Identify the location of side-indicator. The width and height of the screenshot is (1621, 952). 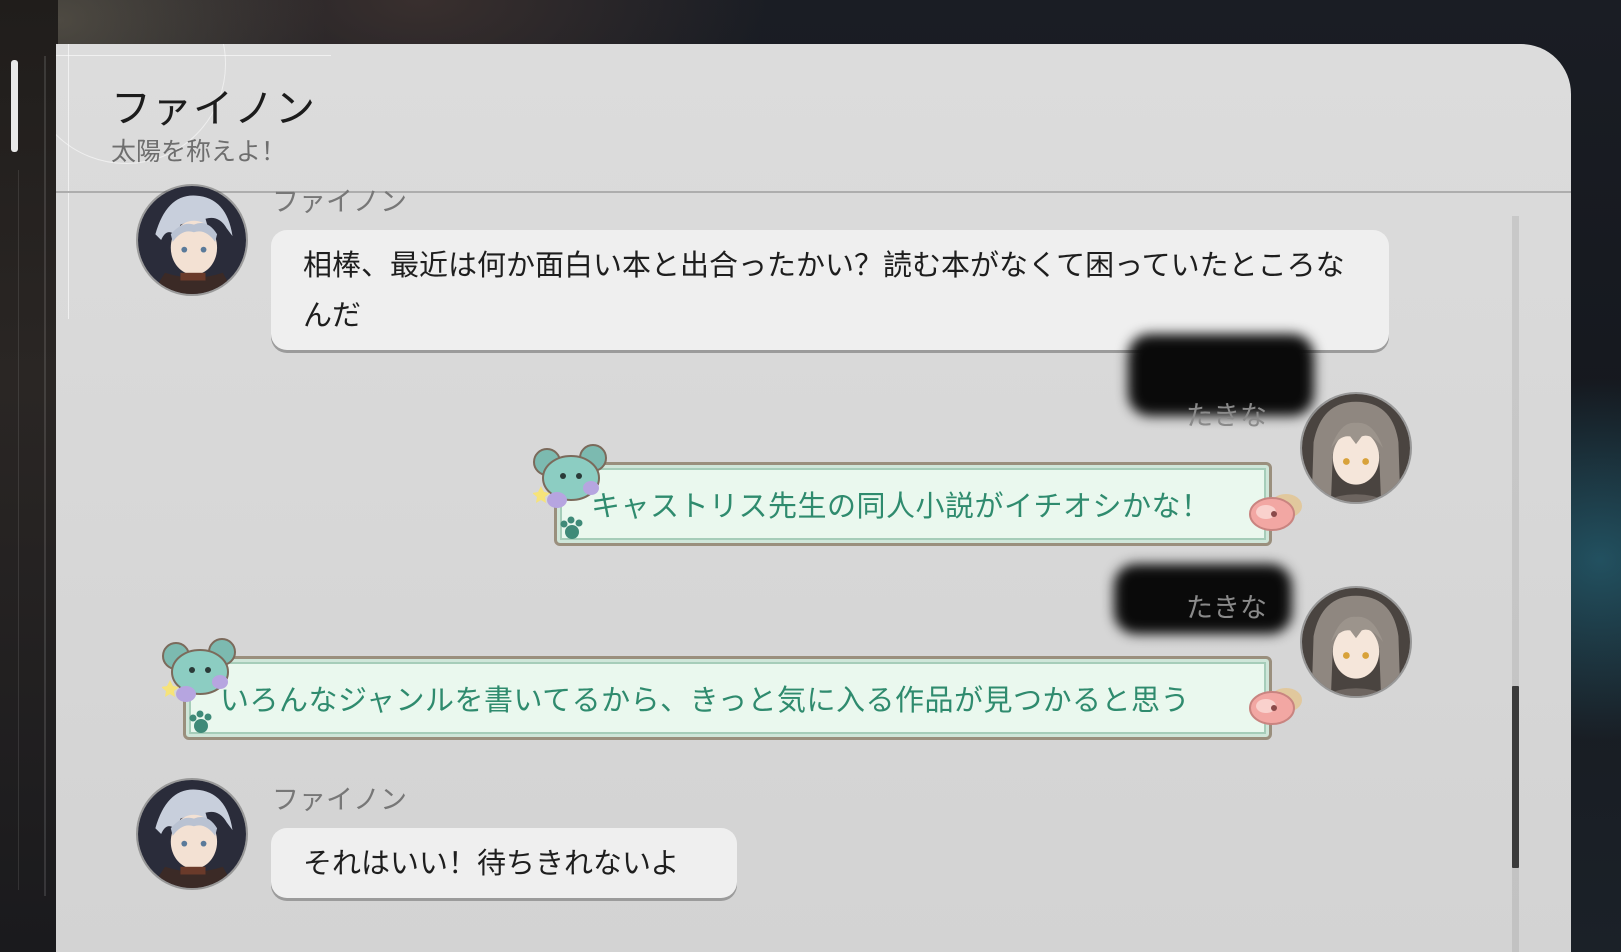
(14, 106).